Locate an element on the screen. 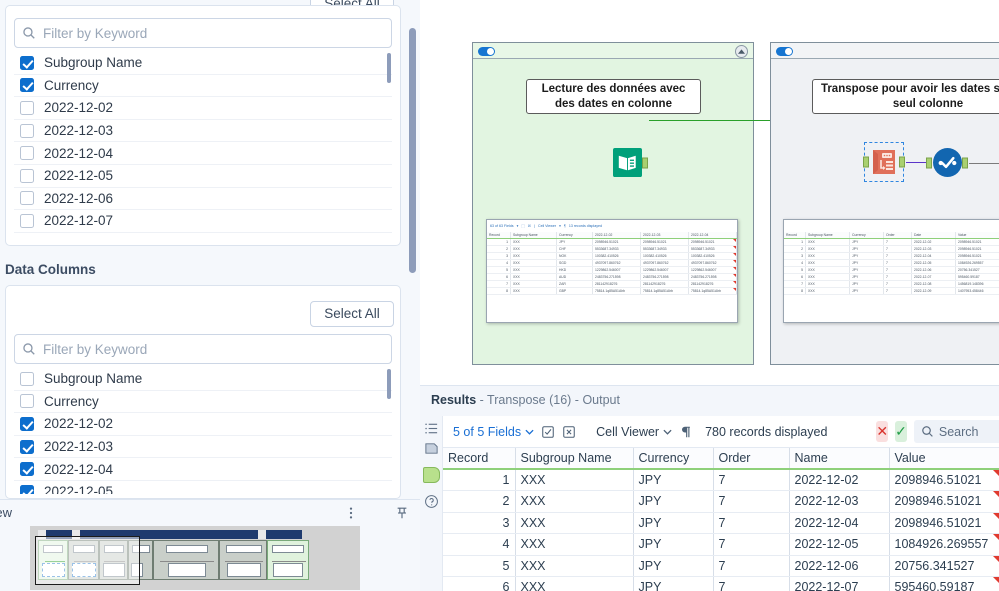 Image resolution: width=999 pixels, height=591 pixels. data-column-row: 2022-12-05 is located at coordinates (203, 487).